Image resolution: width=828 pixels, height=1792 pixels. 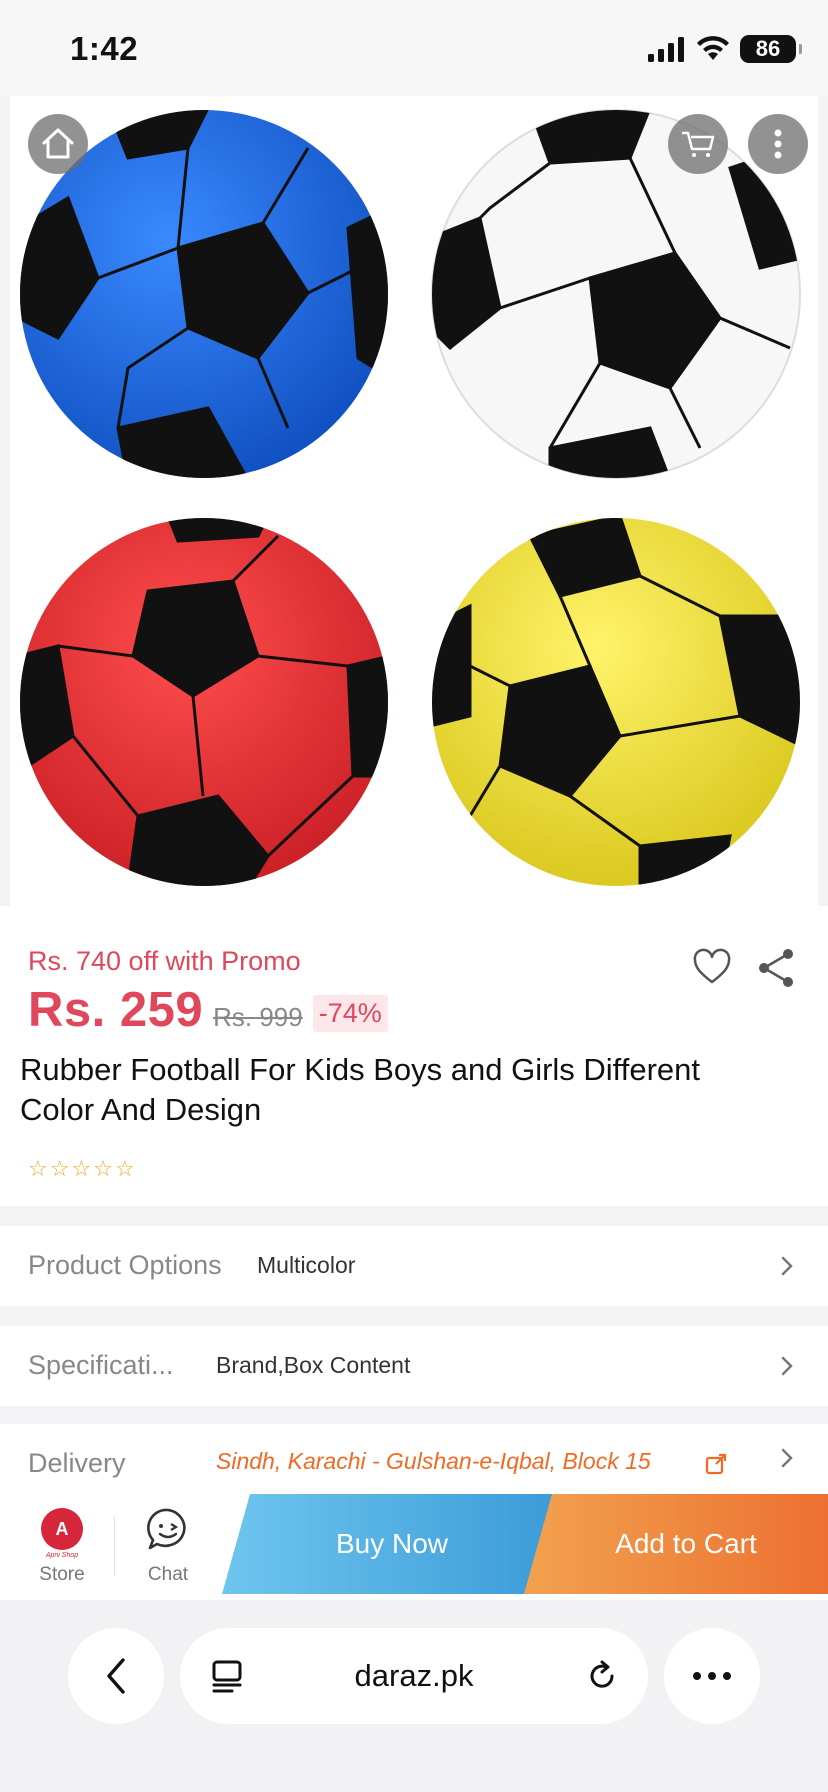 What do you see at coordinates (712, 968) in the screenshot?
I see `wishlist-heart-icon` at bounding box center [712, 968].